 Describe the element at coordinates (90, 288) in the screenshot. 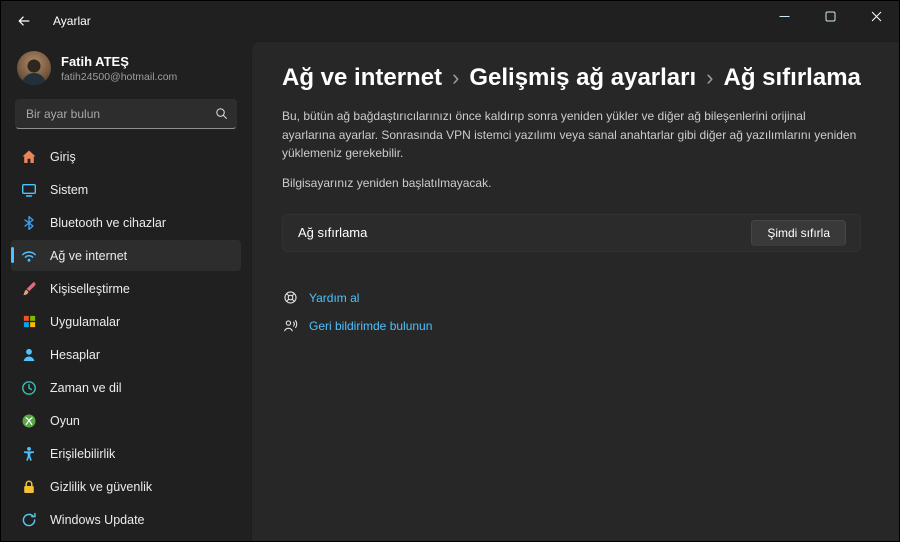

I see `sidebar-item-label: Kişiselleştirme` at that location.